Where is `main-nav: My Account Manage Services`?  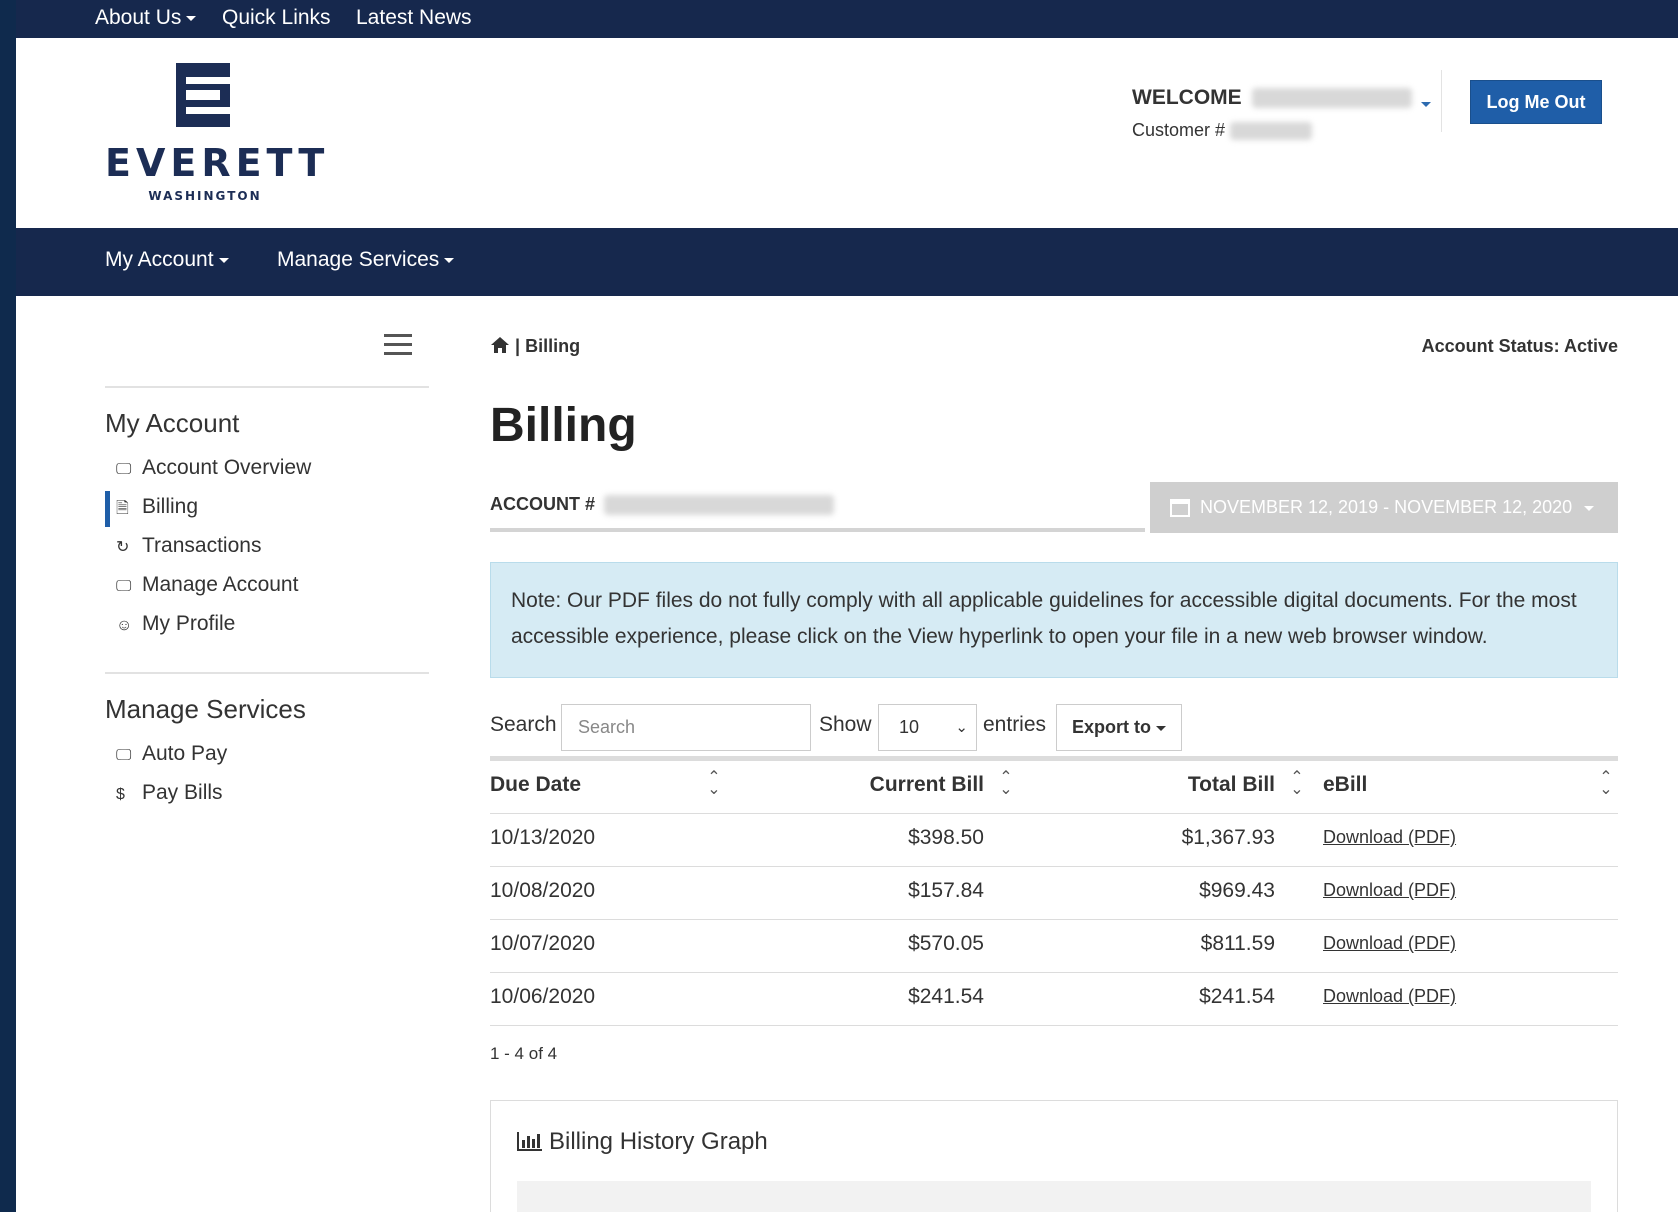
main-nav: My Account Manage Services is located at coordinates (847, 262).